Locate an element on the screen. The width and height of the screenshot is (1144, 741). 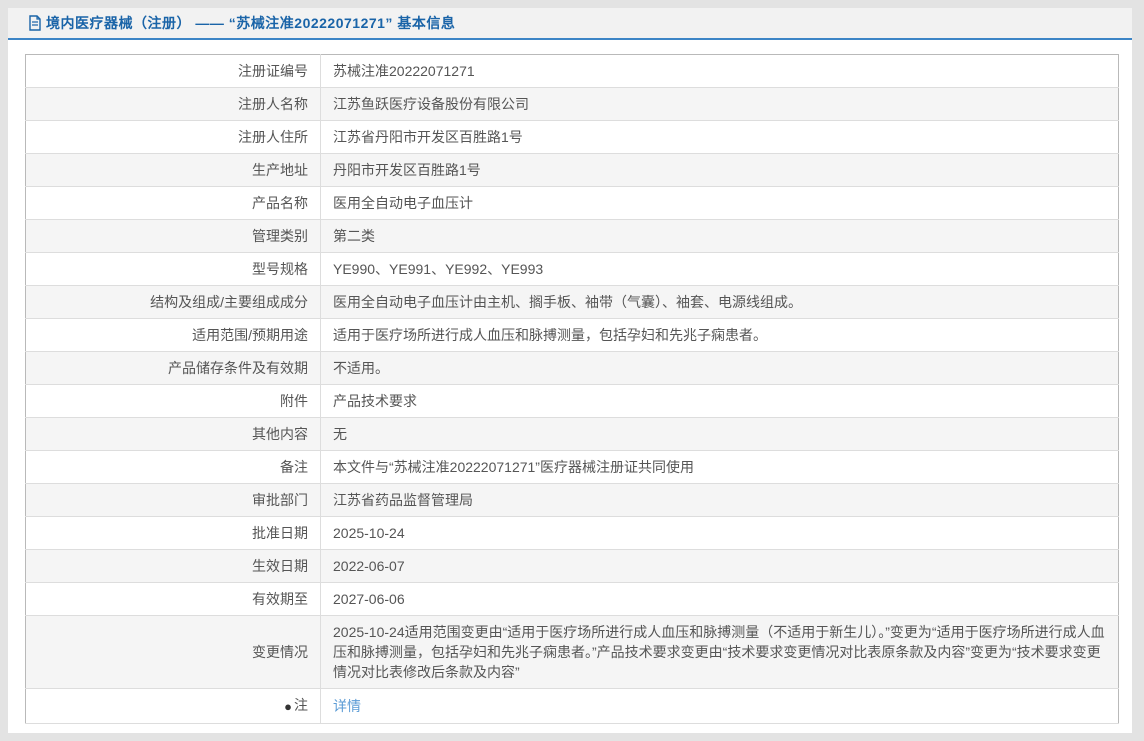
row-label-text: 注 is located at coordinates (301, 705).